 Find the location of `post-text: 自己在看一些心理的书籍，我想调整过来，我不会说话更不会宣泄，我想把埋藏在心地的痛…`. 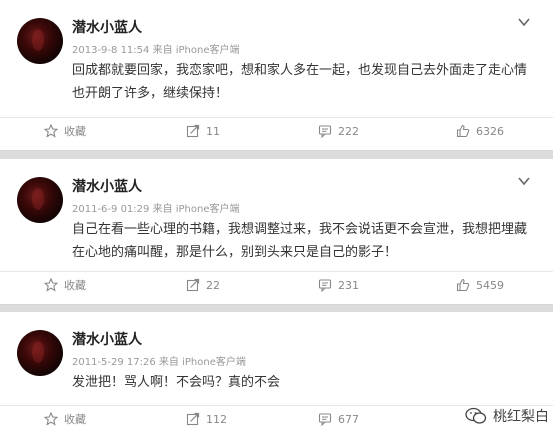

post-text: 自己在看一些心理的书籍，我想调整过来，我不会说话更不会宣泄，我想把埋藏在心地的痛… is located at coordinates (300, 241).